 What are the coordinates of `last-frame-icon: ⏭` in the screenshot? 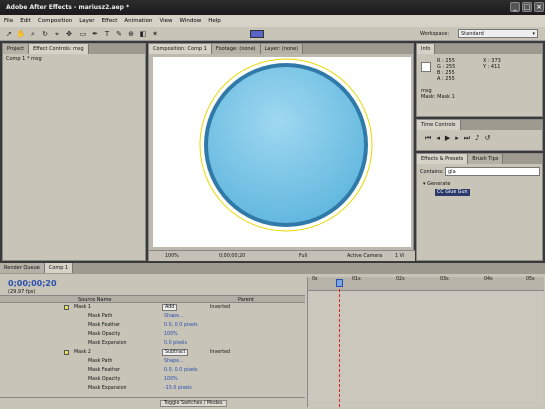 It's located at (469, 138).